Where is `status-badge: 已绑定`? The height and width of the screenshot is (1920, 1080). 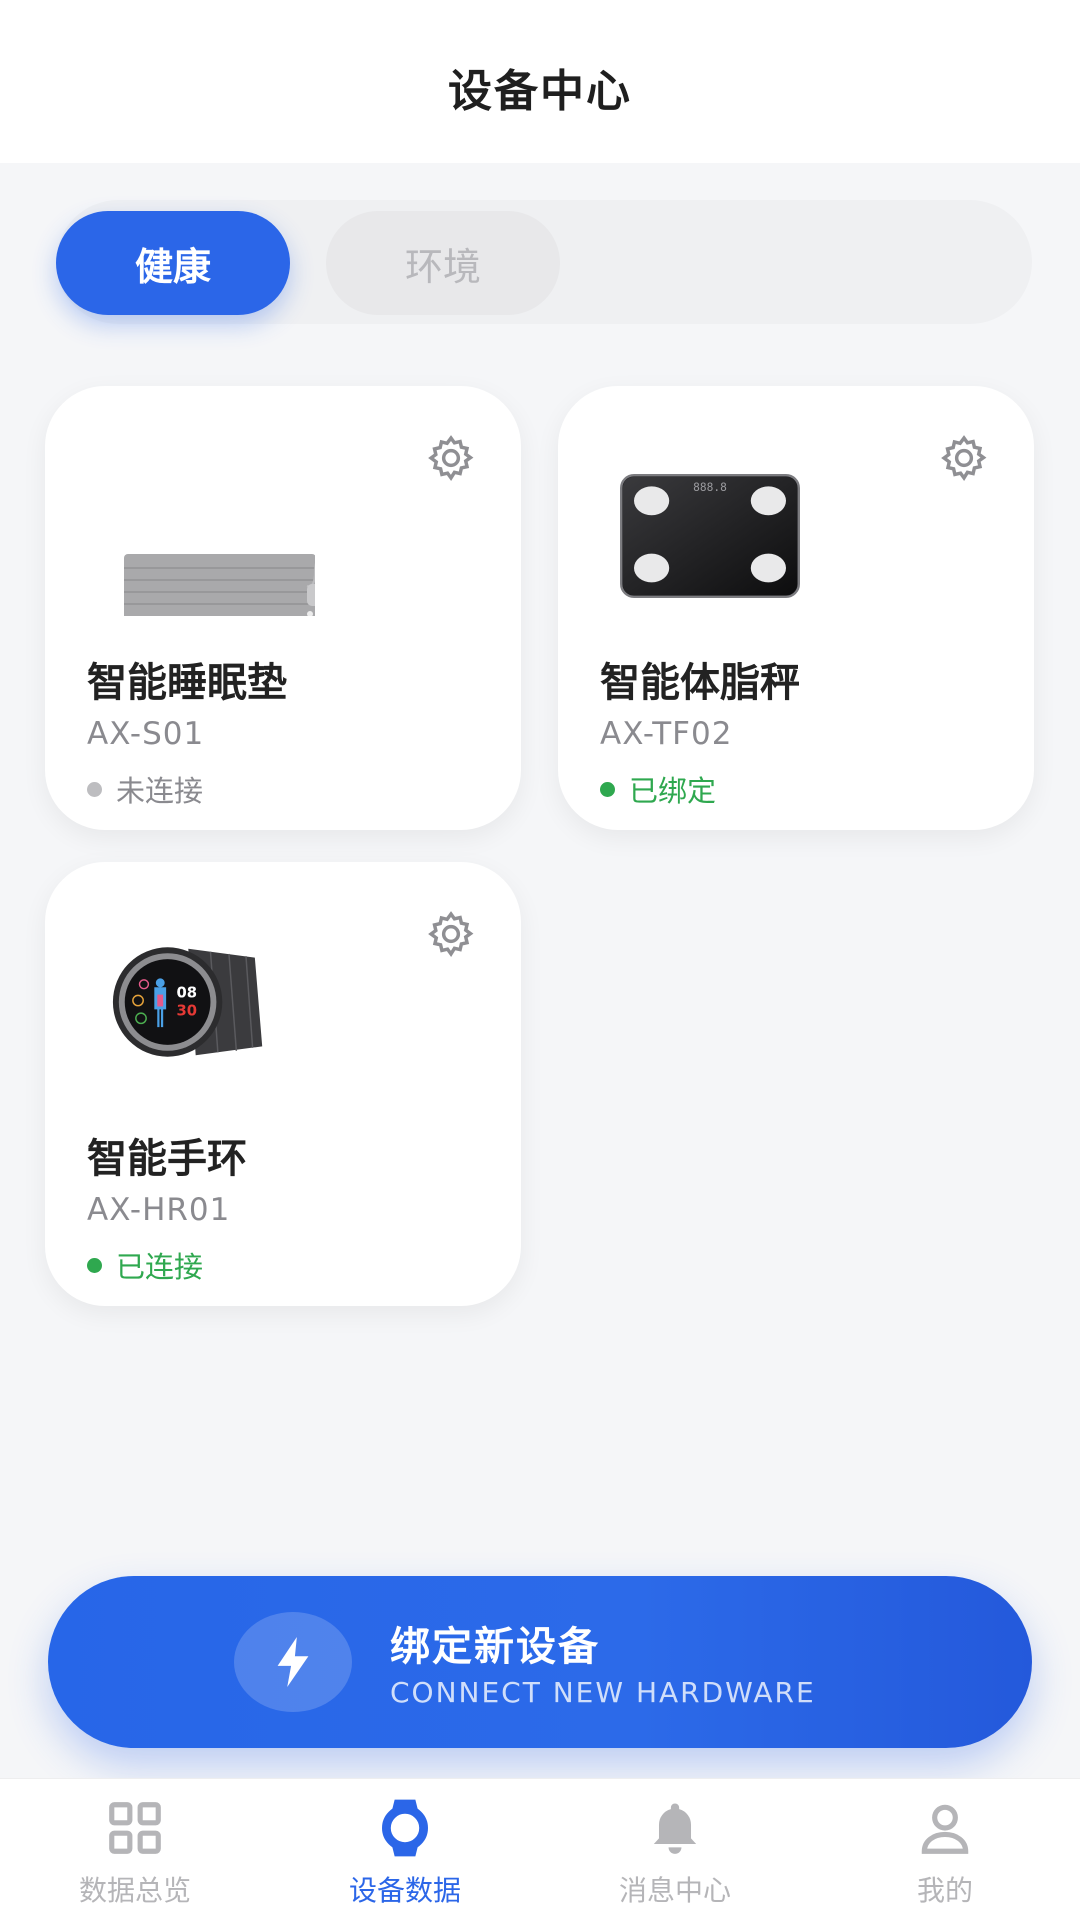
status-badge: 已绑定 is located at coordinates (658, 789).